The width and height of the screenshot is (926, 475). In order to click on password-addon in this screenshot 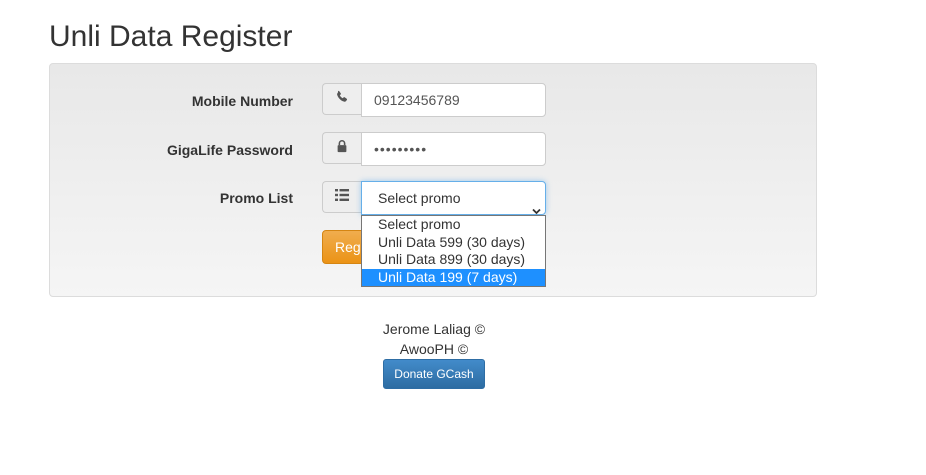, I will do `click(341, 148)`.